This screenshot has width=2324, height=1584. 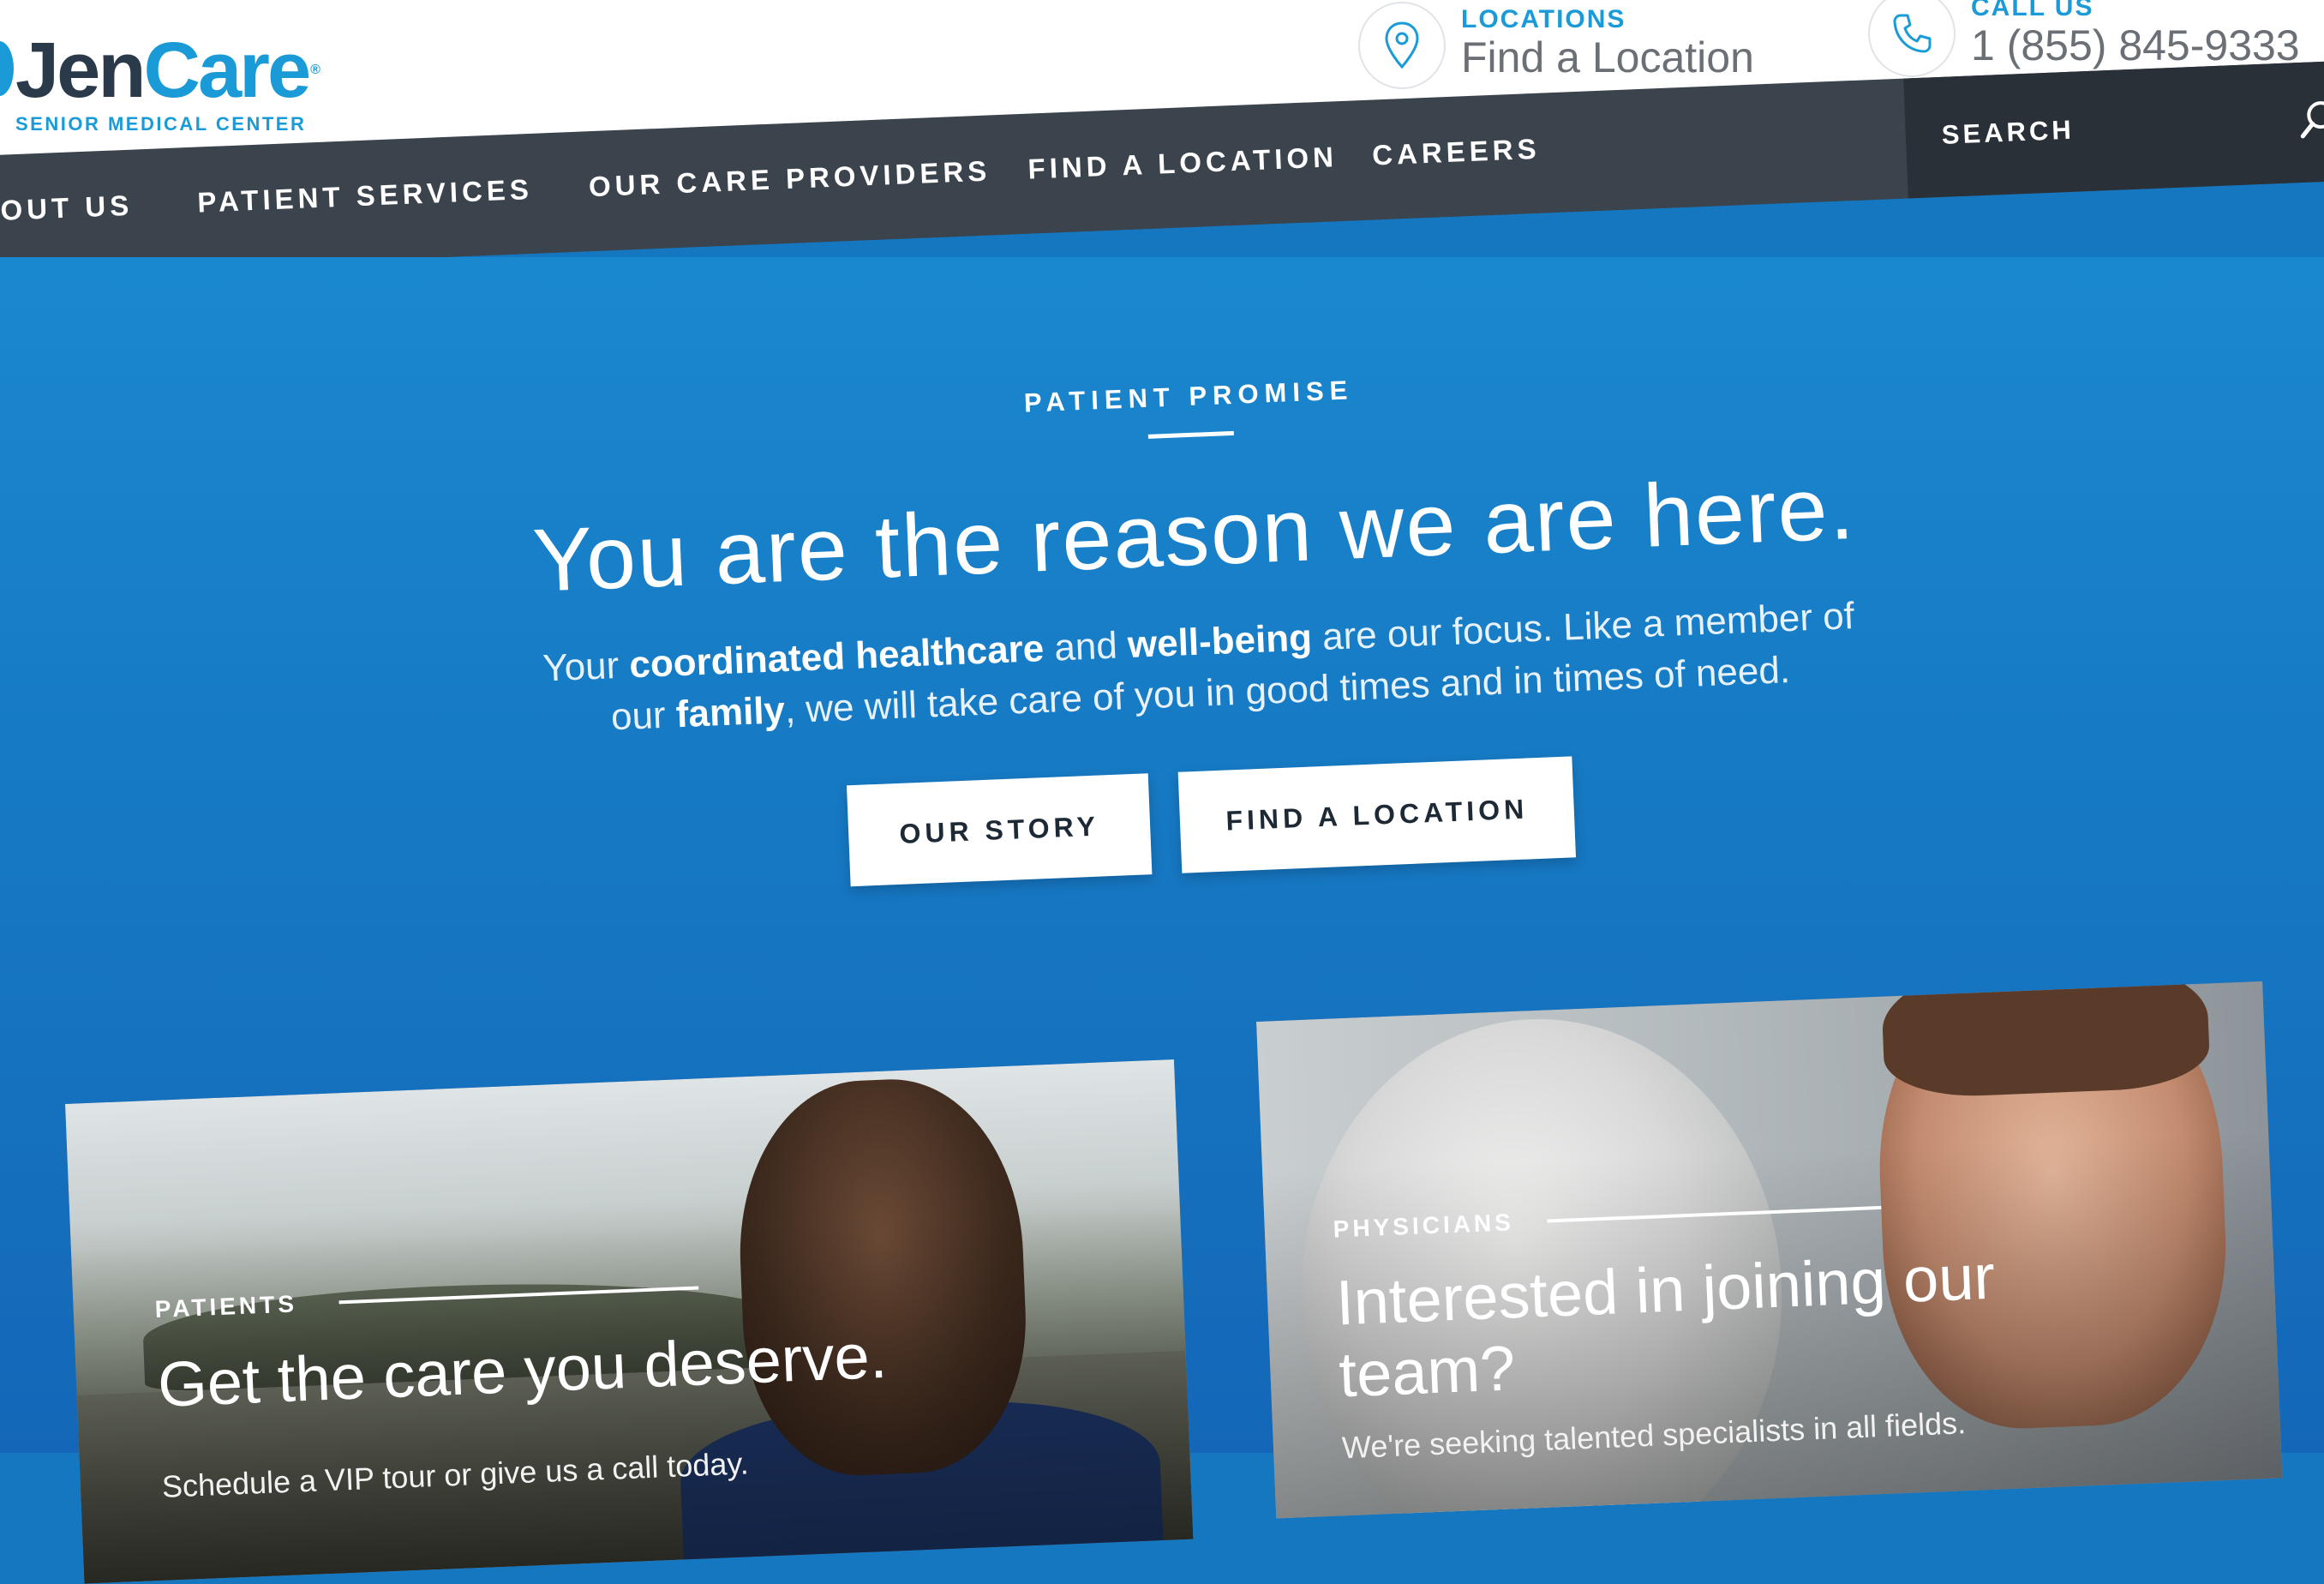 I want to click on nav-search, so click(x=2113, y=129).